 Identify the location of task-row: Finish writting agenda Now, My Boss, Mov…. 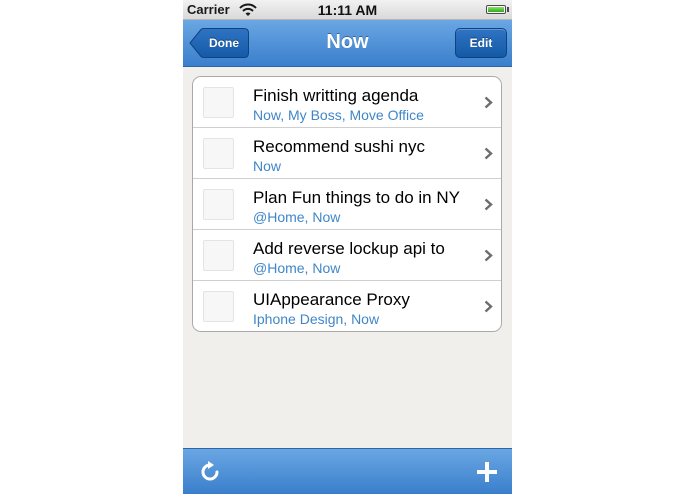
(347, 102).